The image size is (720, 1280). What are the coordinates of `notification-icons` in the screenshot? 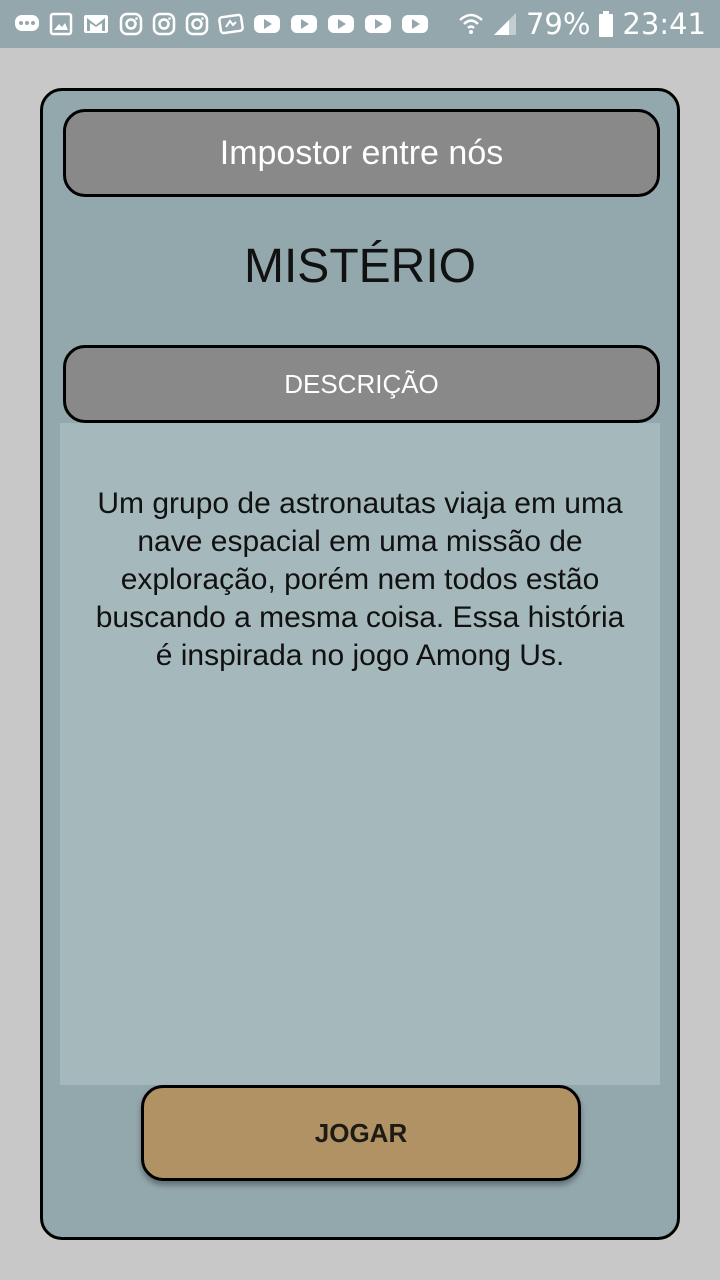 It's located at (221, 24).